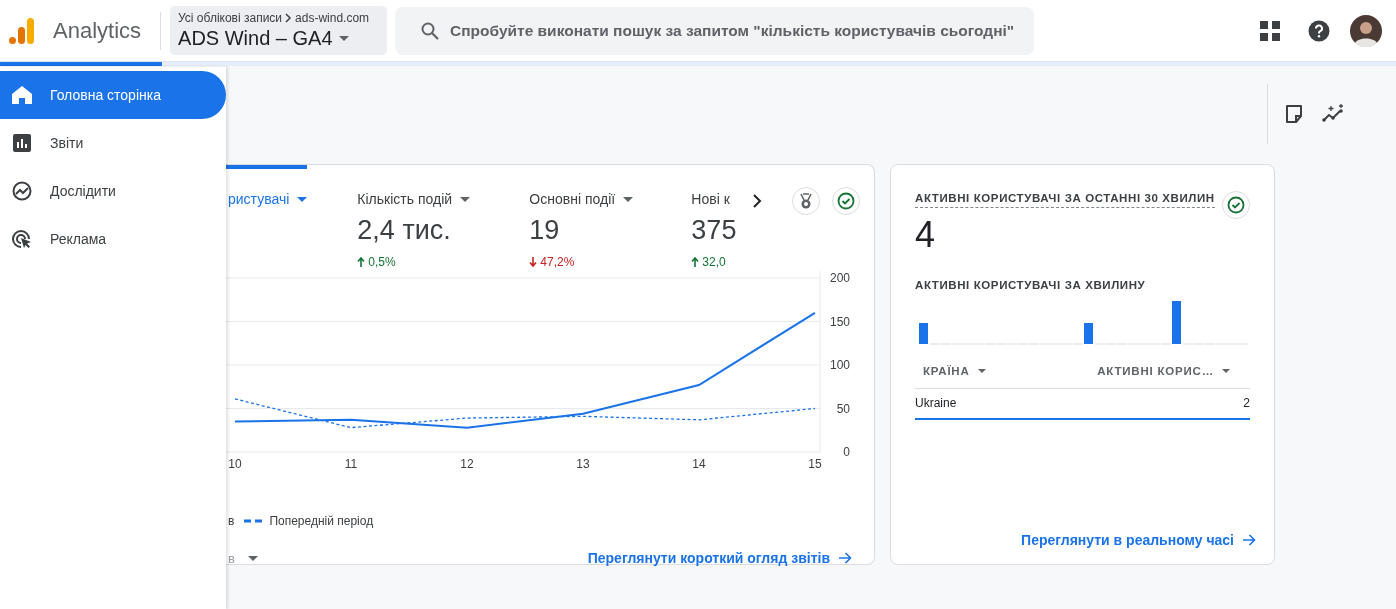  Describe the element at coordinates (699, 464) in the screenshot. I see `x-axis-label: 14` at that location.